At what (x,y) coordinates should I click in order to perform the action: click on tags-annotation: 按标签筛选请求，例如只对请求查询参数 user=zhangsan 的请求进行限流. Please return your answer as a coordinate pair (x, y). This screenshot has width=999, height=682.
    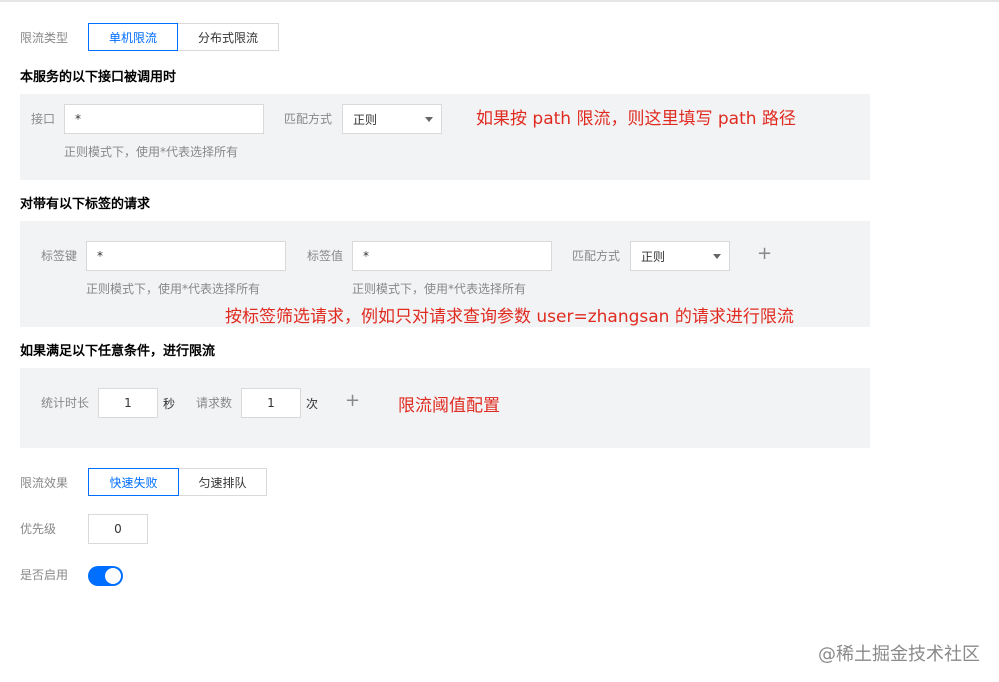
    Looking at the image, I should click on (509, 317).